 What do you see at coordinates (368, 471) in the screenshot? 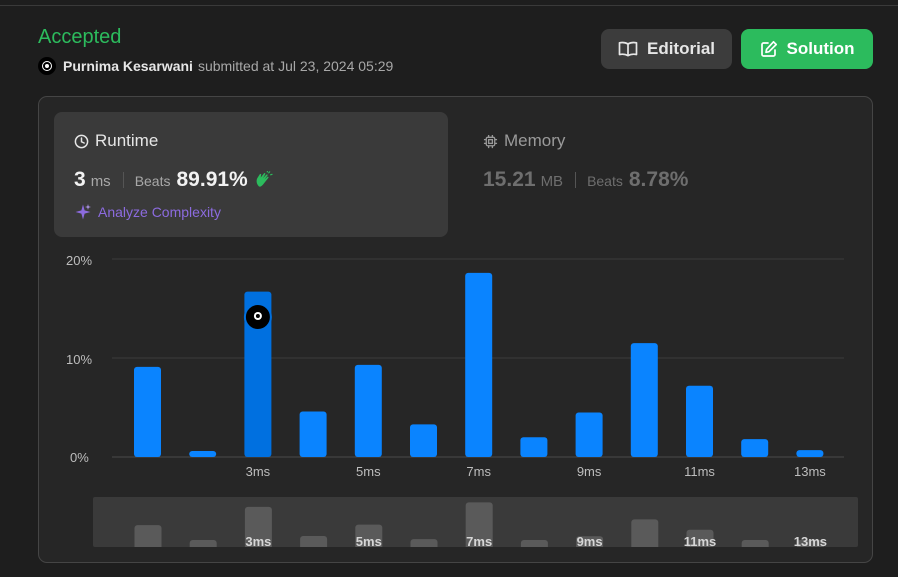
I see `x-tick-label: 5ms` at bounding box center [368, 471].